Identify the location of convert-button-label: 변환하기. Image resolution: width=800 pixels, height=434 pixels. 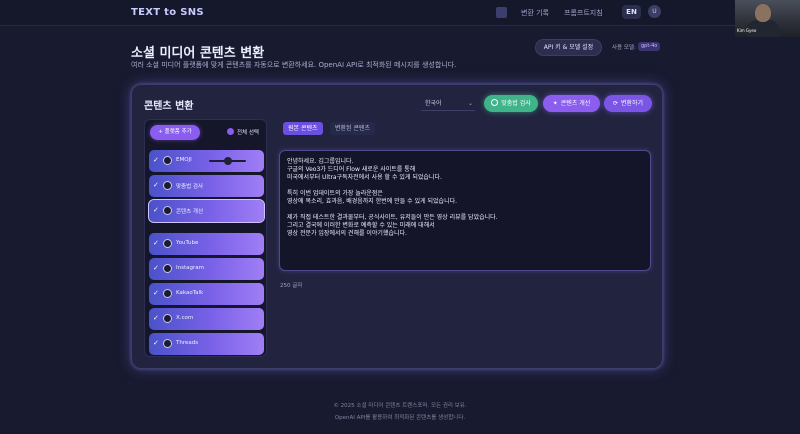
(632, 103).